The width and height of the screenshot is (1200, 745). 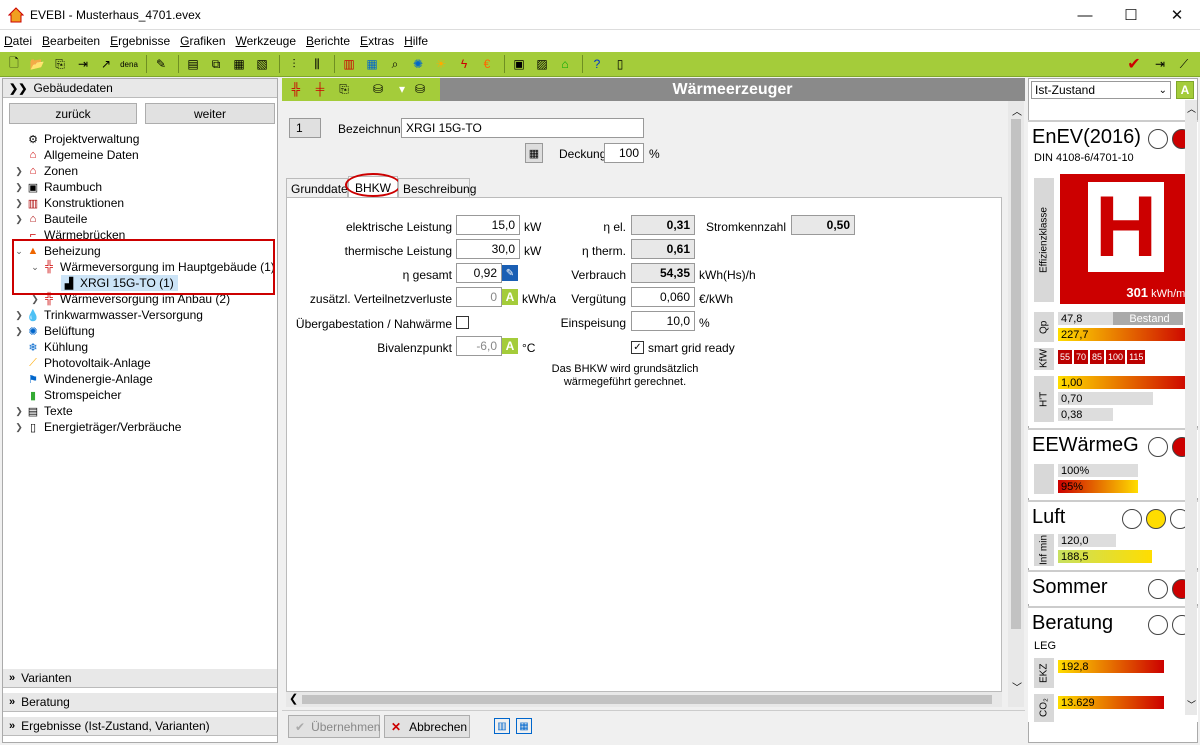 What do you see at coordinates (402, 89) in the screenshot?
I see `dropdown-arrow-icon: ▾` at bounding box center [402, 89].